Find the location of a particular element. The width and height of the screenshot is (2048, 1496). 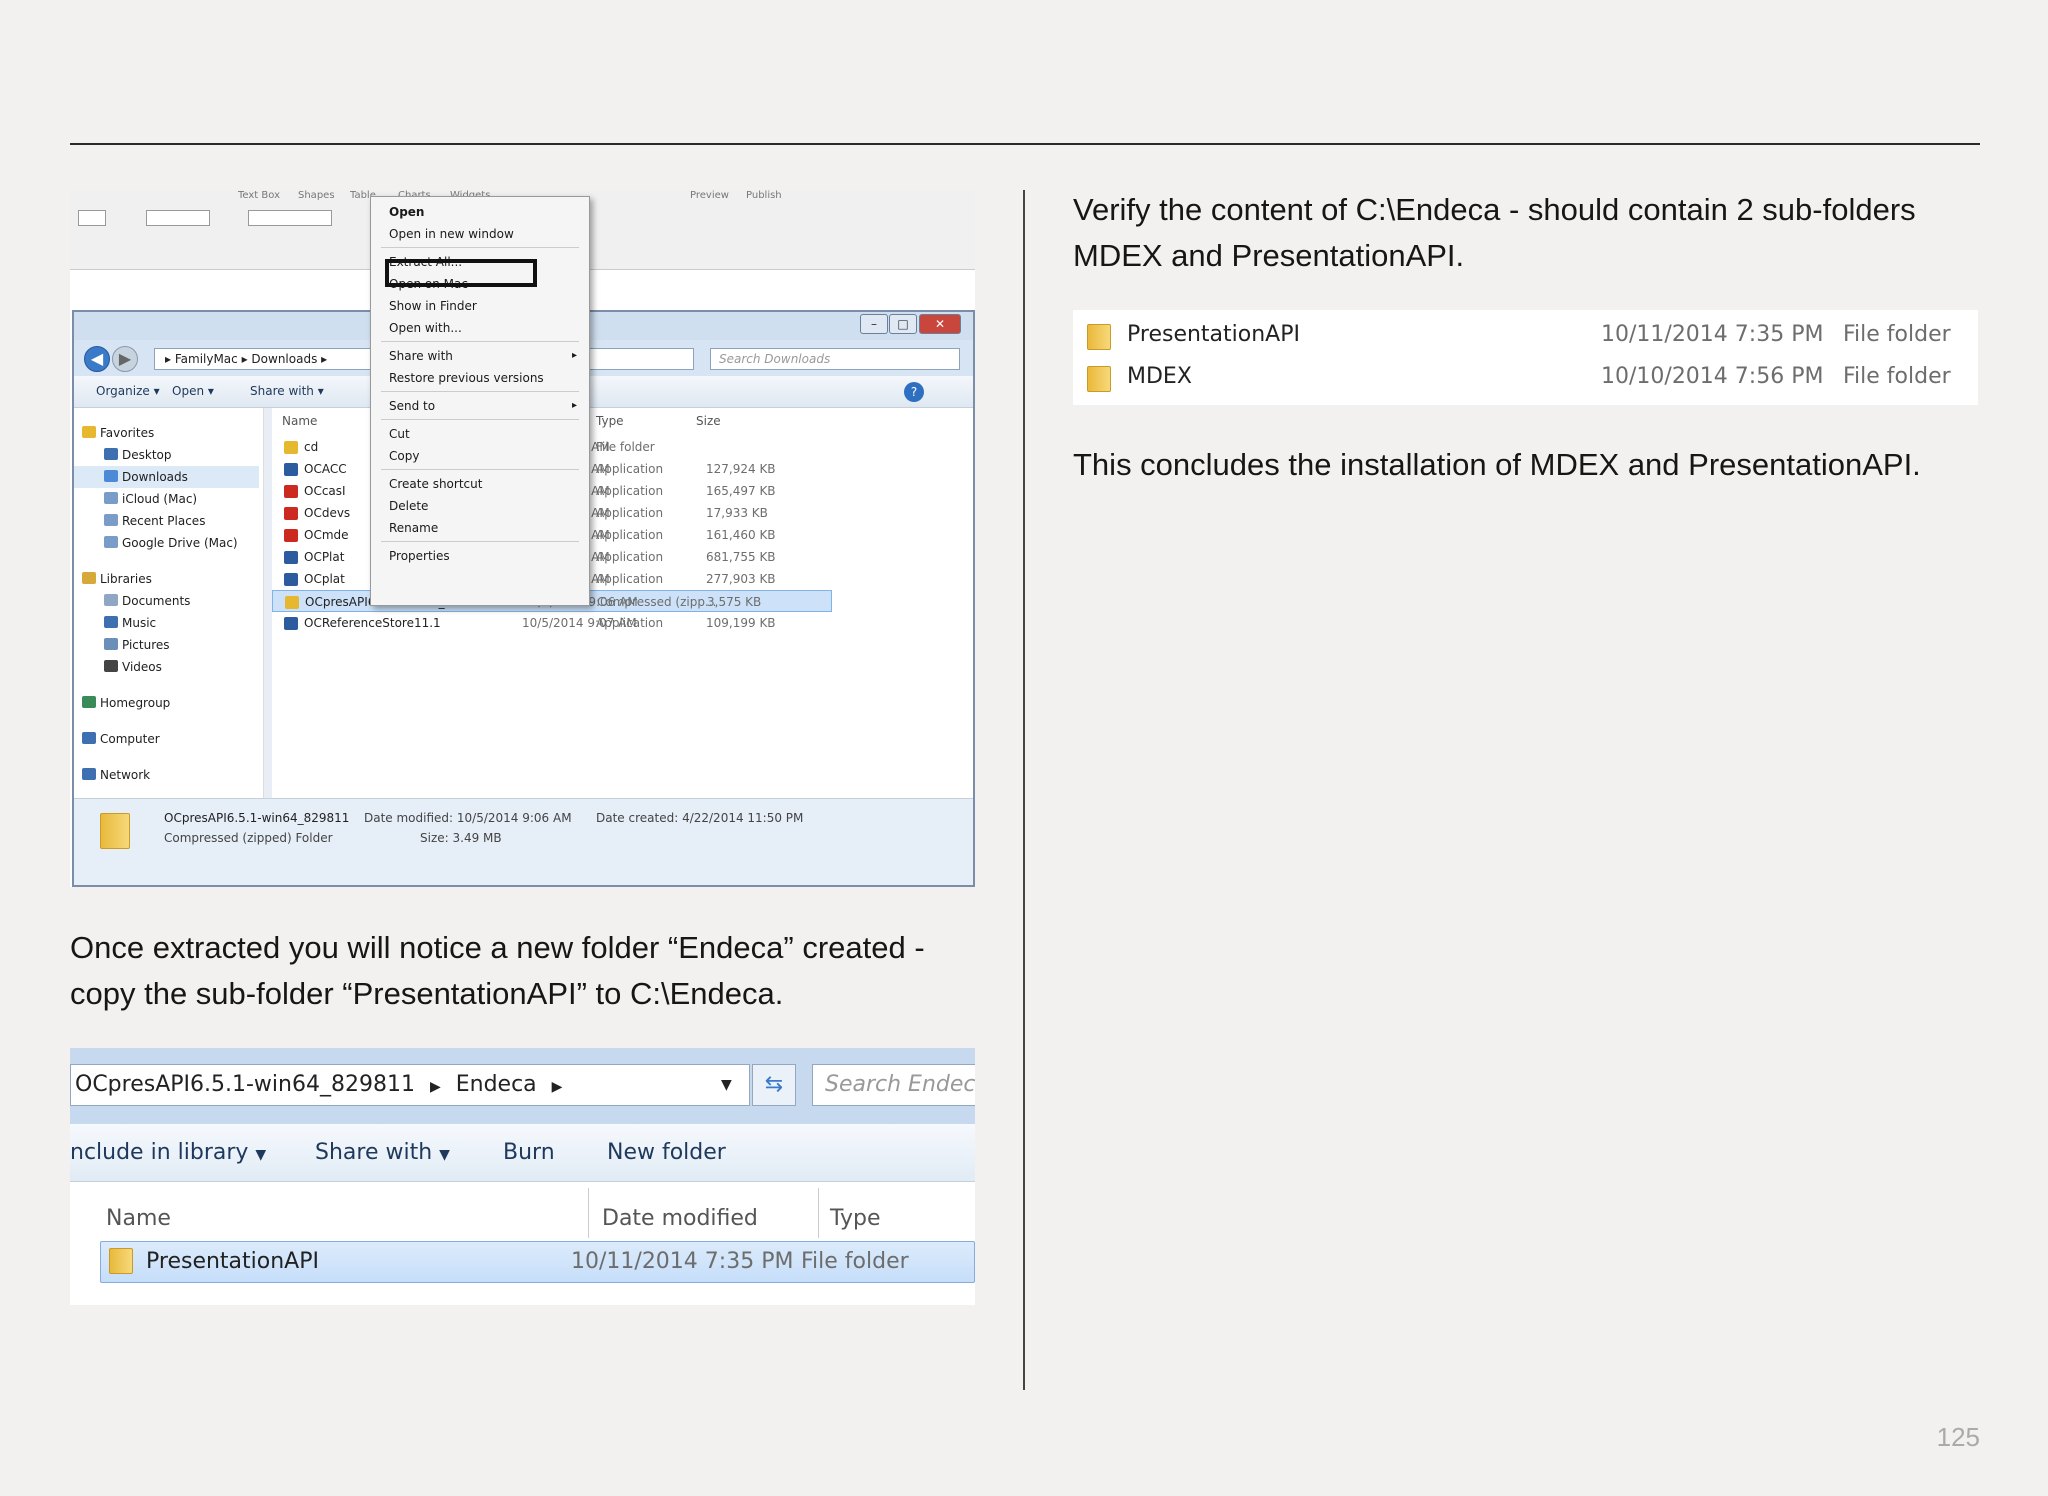

menu-item: Delete is located at coordinates (480, 506).